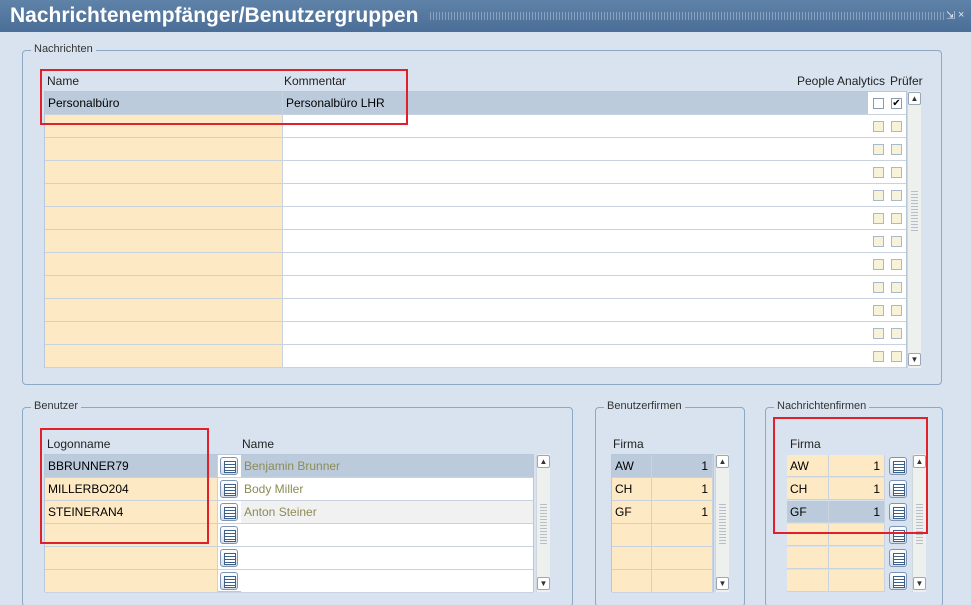 This screenshot has height=605, width=971. What do you see at coordinates (632, 466) in the screenshot?
I see `firma-cell: AW` at bounding box center [632, 466].